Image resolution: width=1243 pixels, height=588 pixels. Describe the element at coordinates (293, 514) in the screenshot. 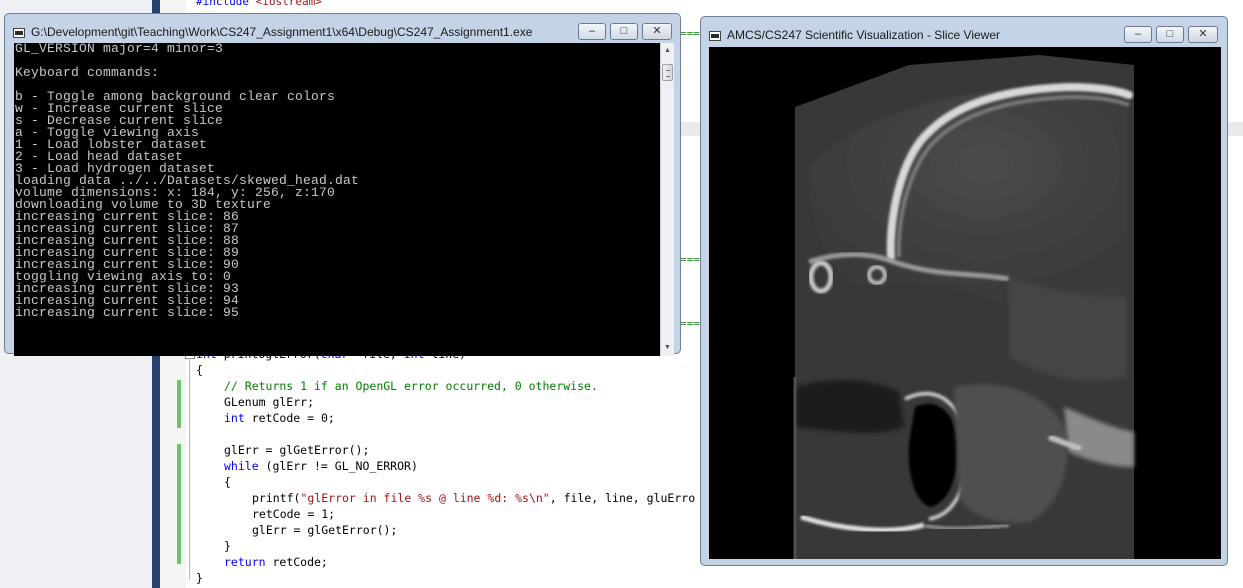

I see `code-line: retCode = 1;` at that location.